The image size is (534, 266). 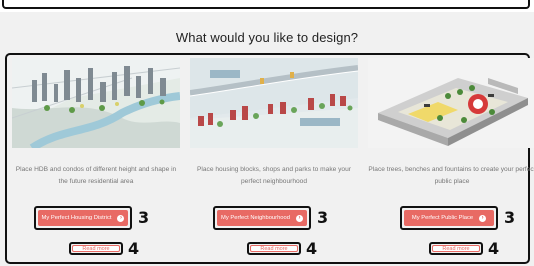 I want to click on neighbourhood-thumbnail, so click(x=274, y=103).